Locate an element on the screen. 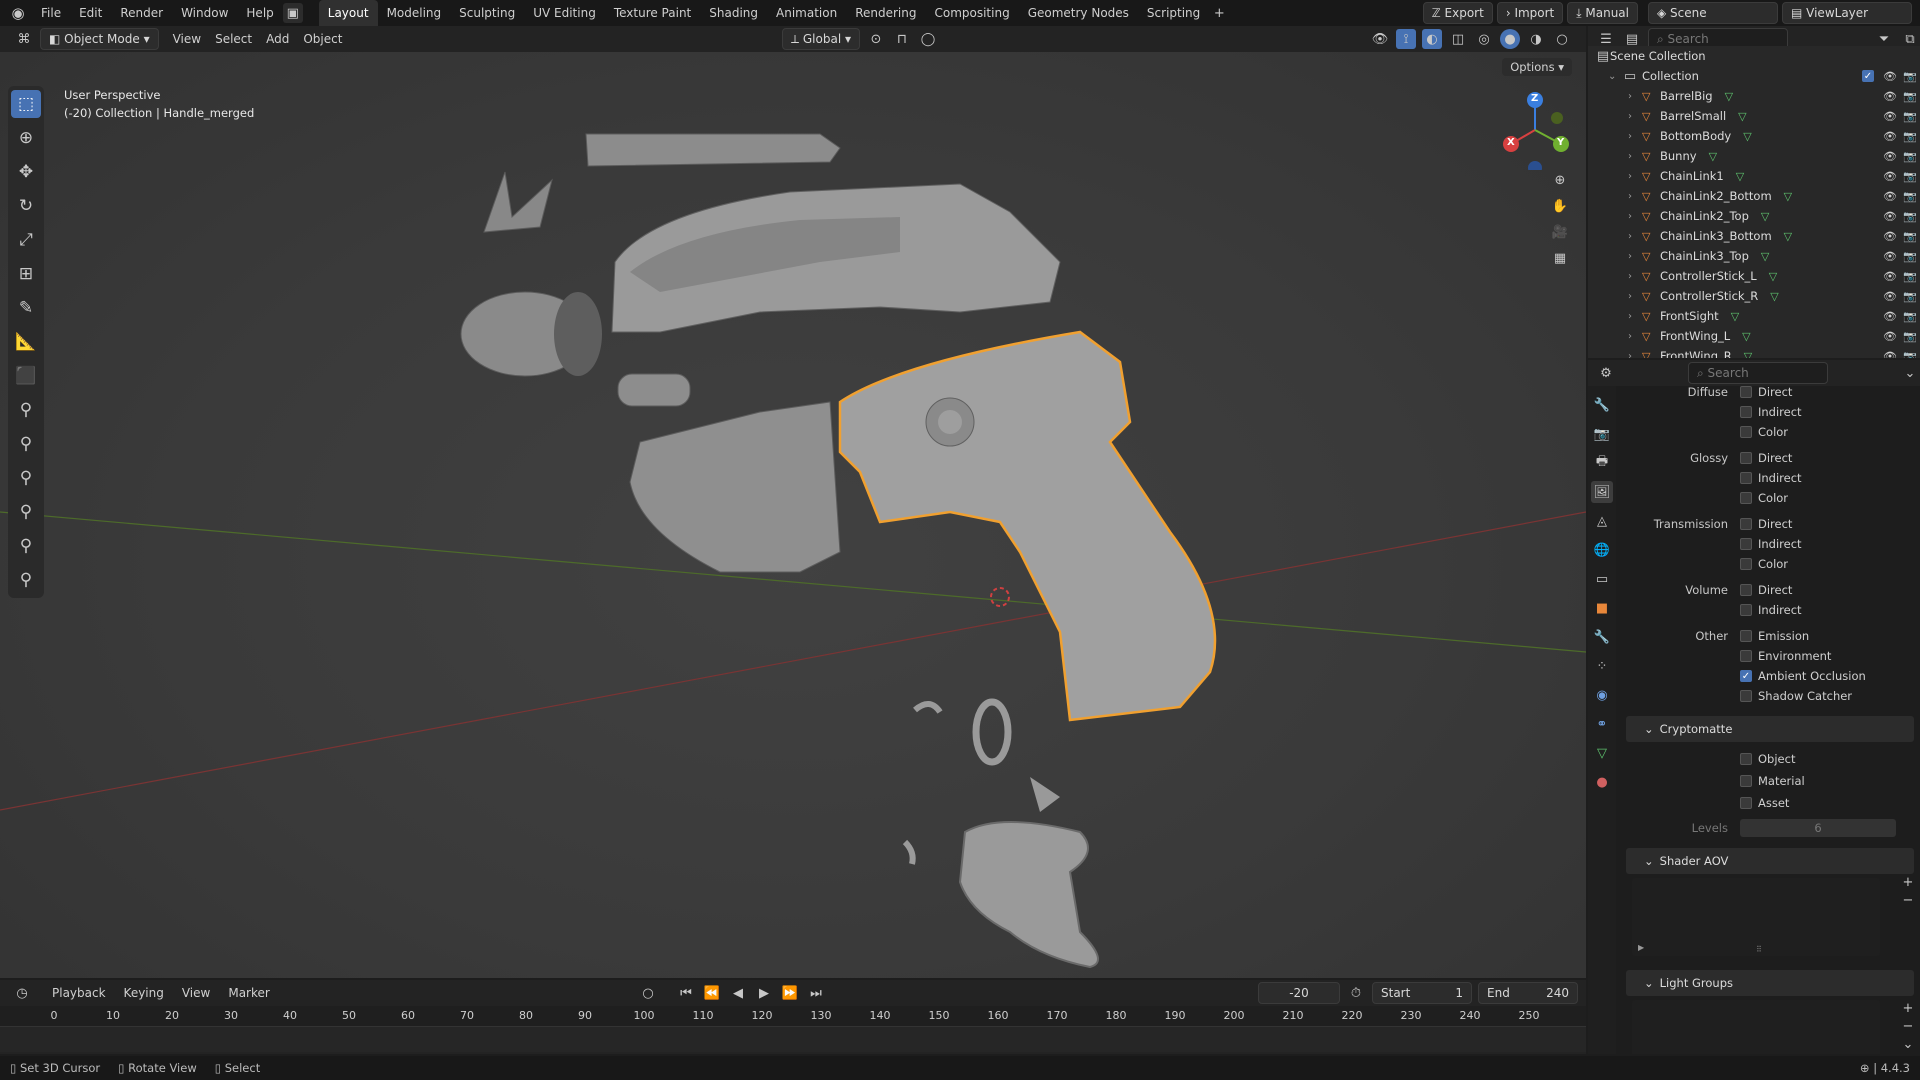 The image size is (1920, 1080). menu-edit: Edit is located at coordinates (90, 13).